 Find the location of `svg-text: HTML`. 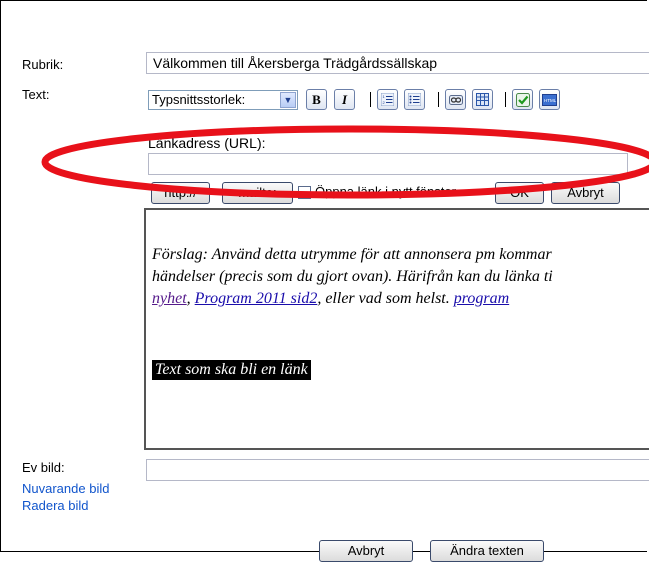

svg-text: HTML is located at coordinates (550, 100).